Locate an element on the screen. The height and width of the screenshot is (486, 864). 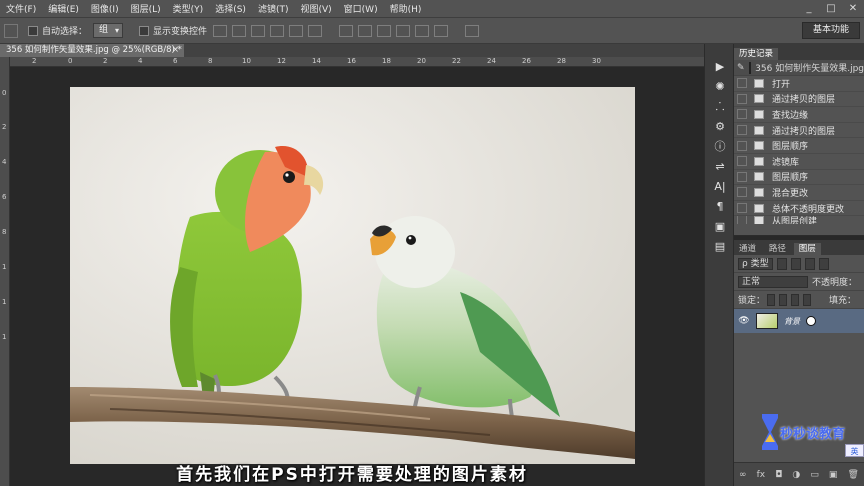
menu-view: 视图(V) is located at coordinates (315, 8).